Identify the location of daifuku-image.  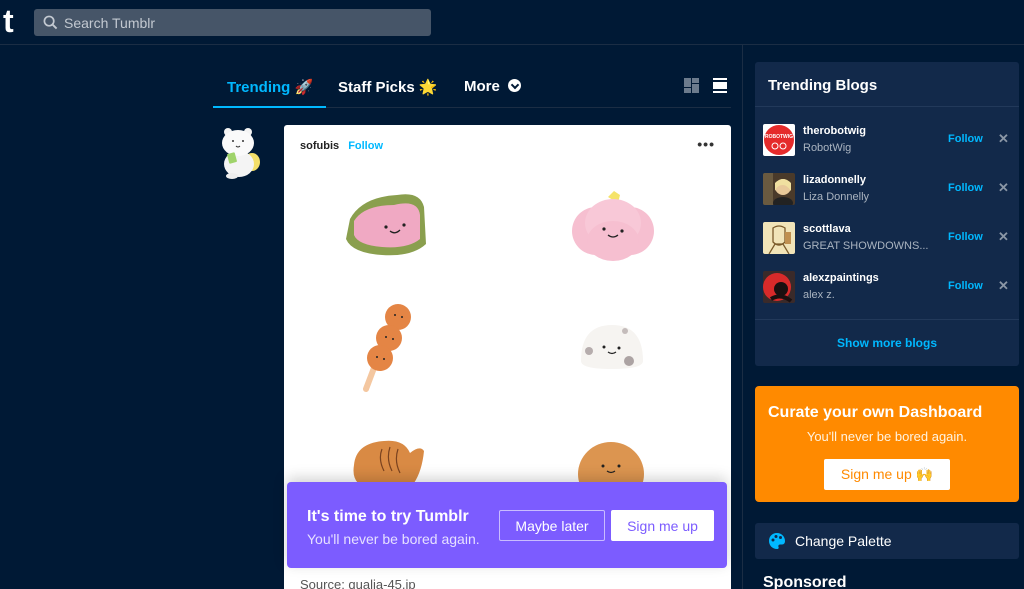
(612, 347).